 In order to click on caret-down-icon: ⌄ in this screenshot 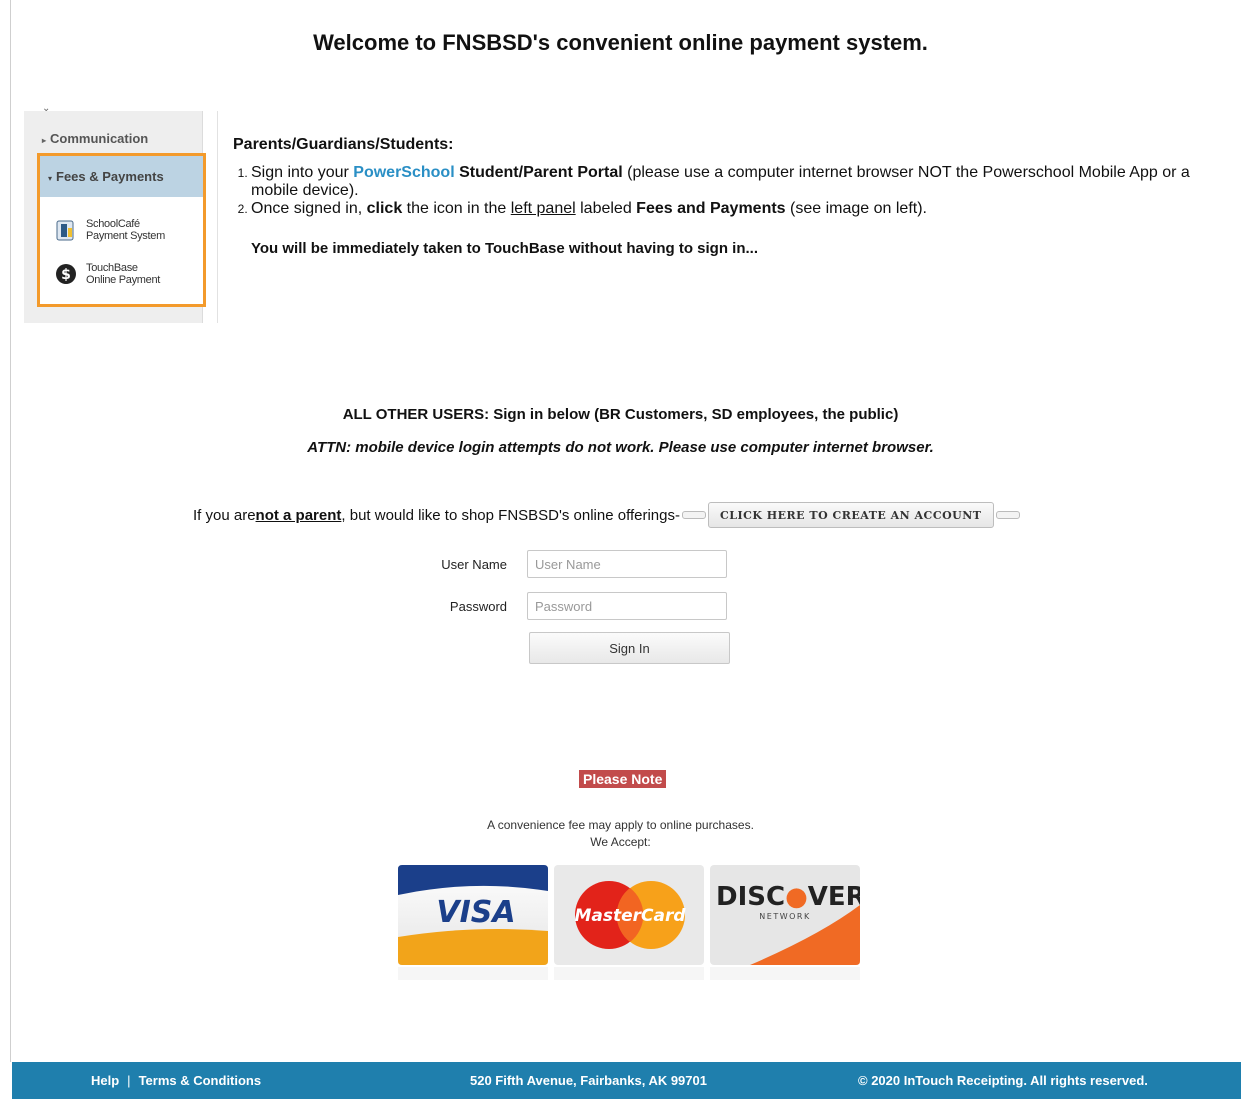, I will do `click(46, 108)`.